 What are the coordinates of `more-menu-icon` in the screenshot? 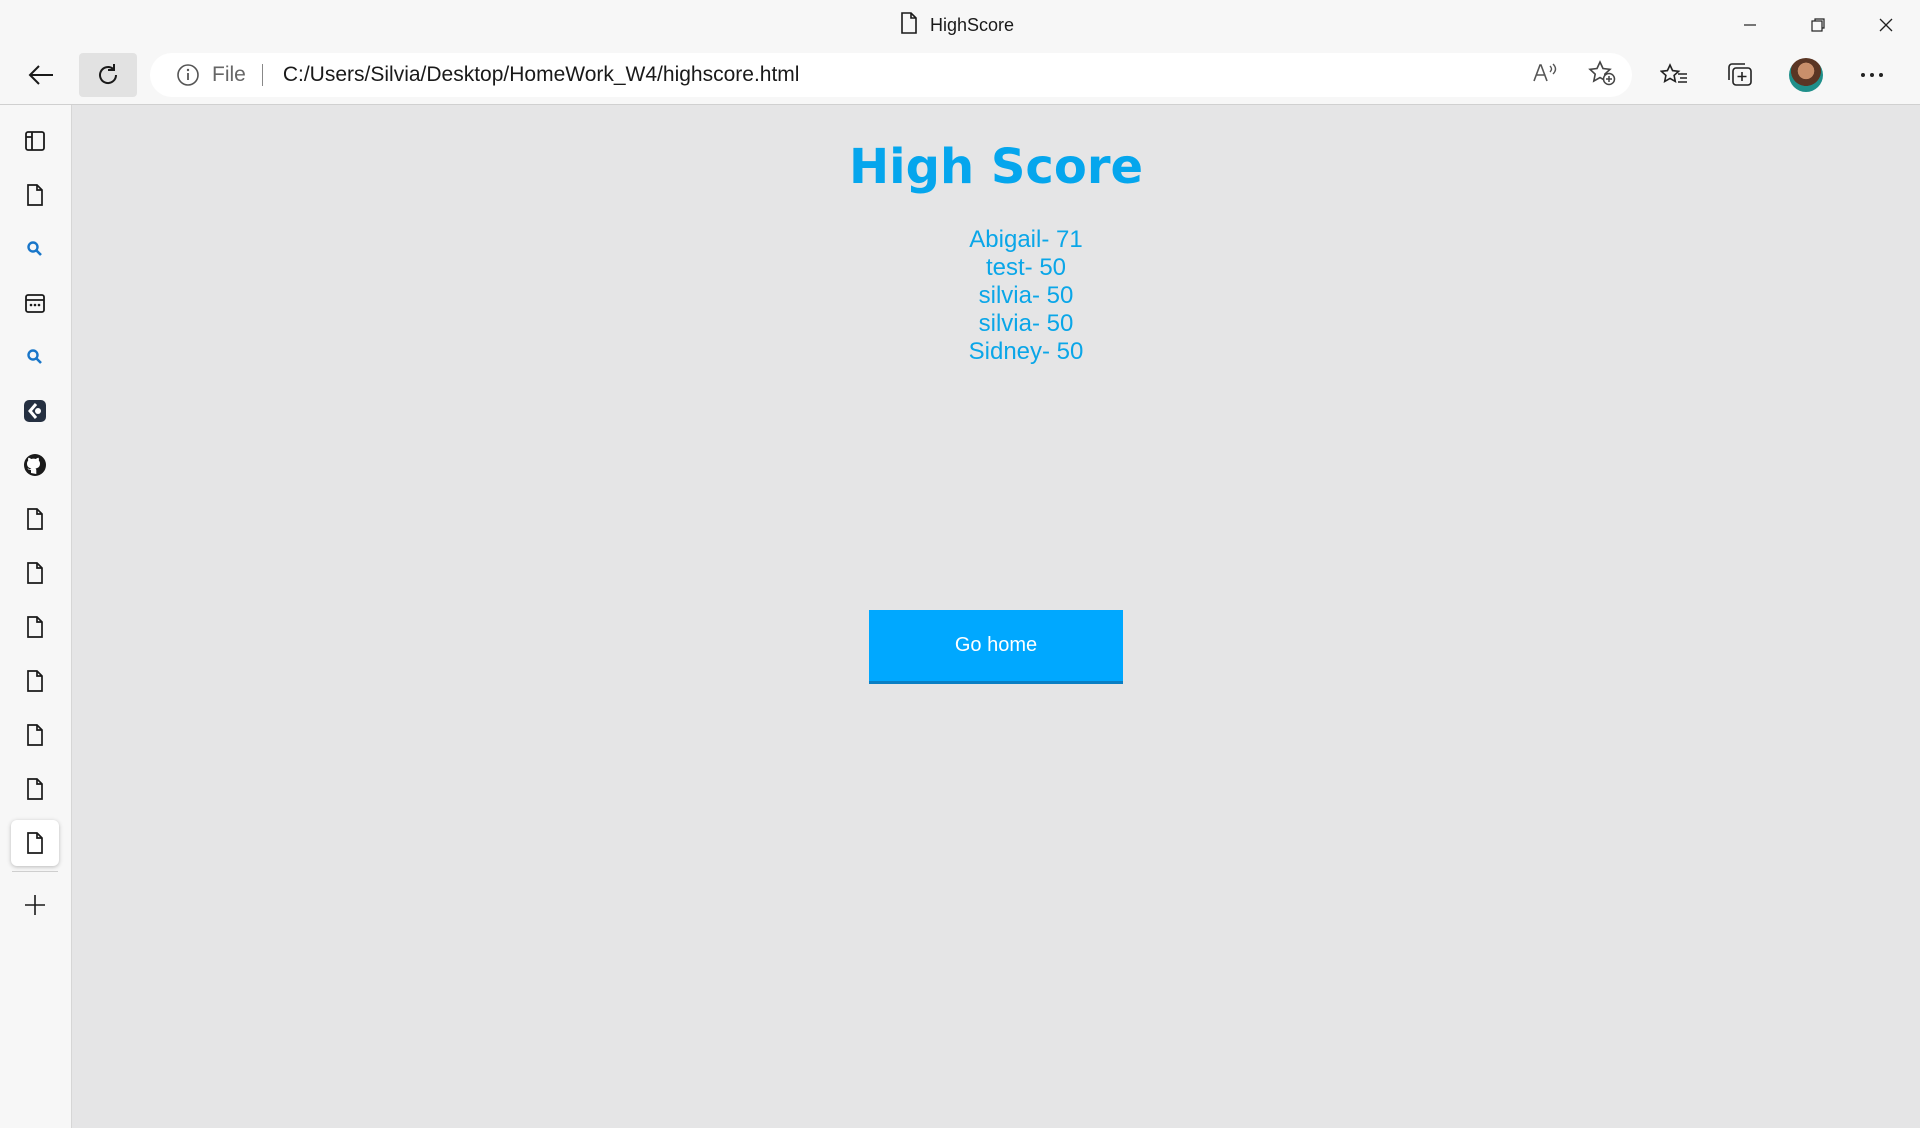 It's located at (1872, 75).